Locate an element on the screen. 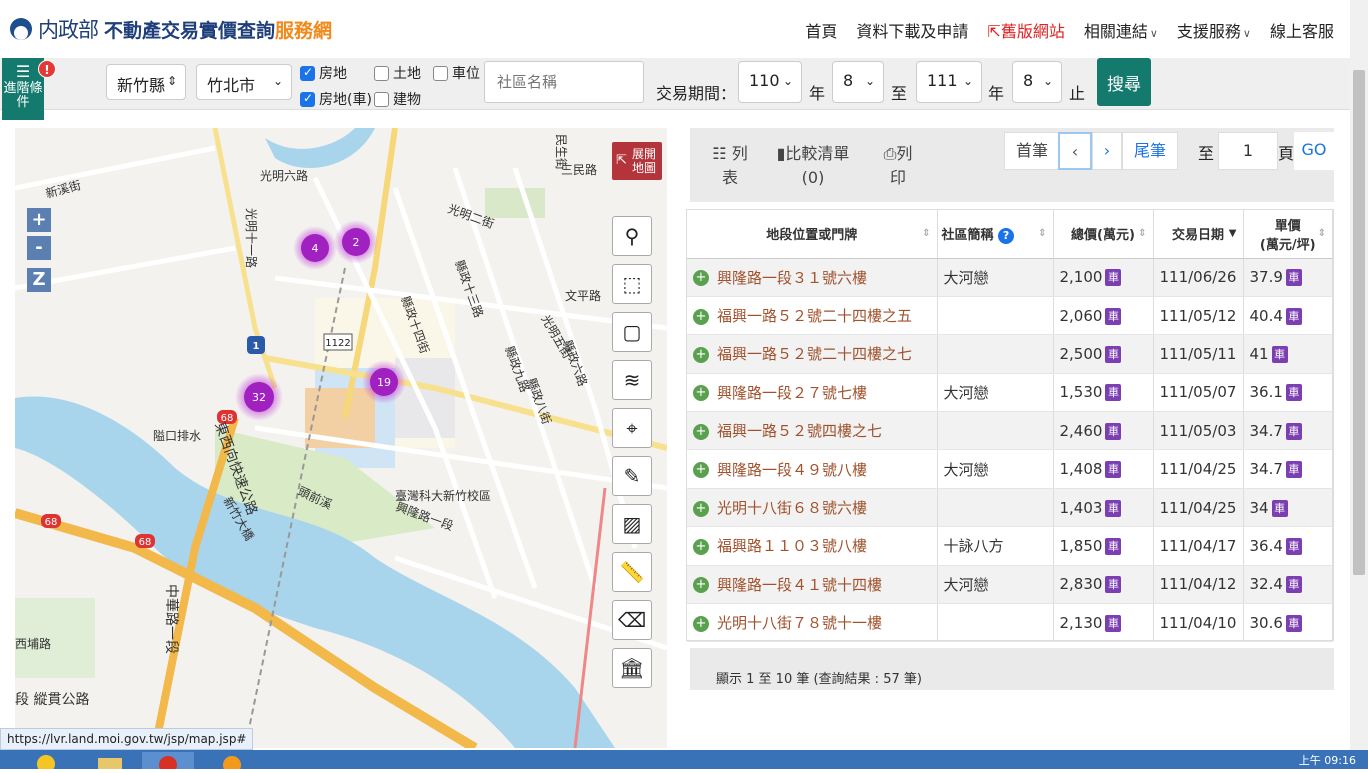  header-unit-price: 單價 (萬元/坪) ⇕ is located at coordinates (1288, 234).